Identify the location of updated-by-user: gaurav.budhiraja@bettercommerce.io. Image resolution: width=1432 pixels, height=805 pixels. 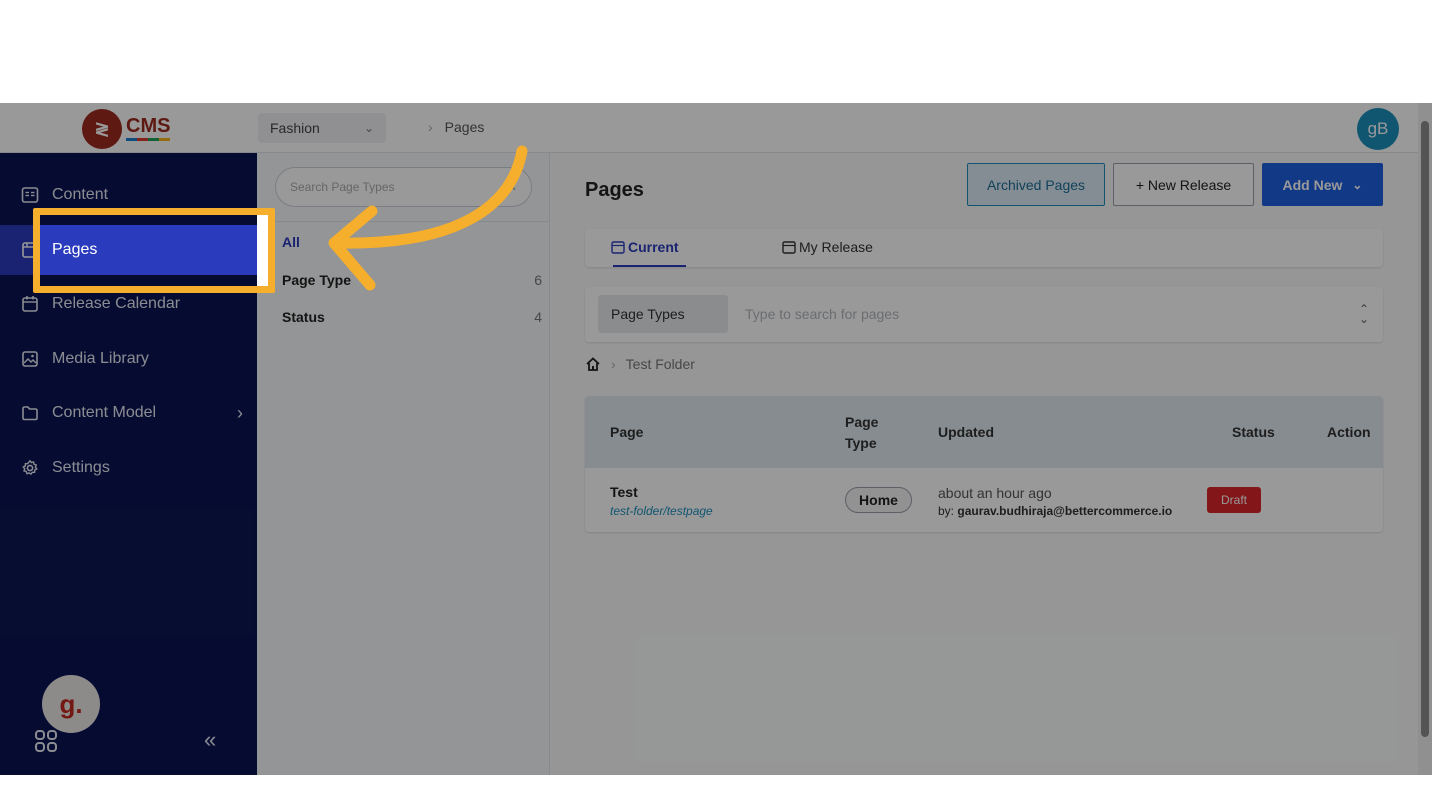
(1065, 511).